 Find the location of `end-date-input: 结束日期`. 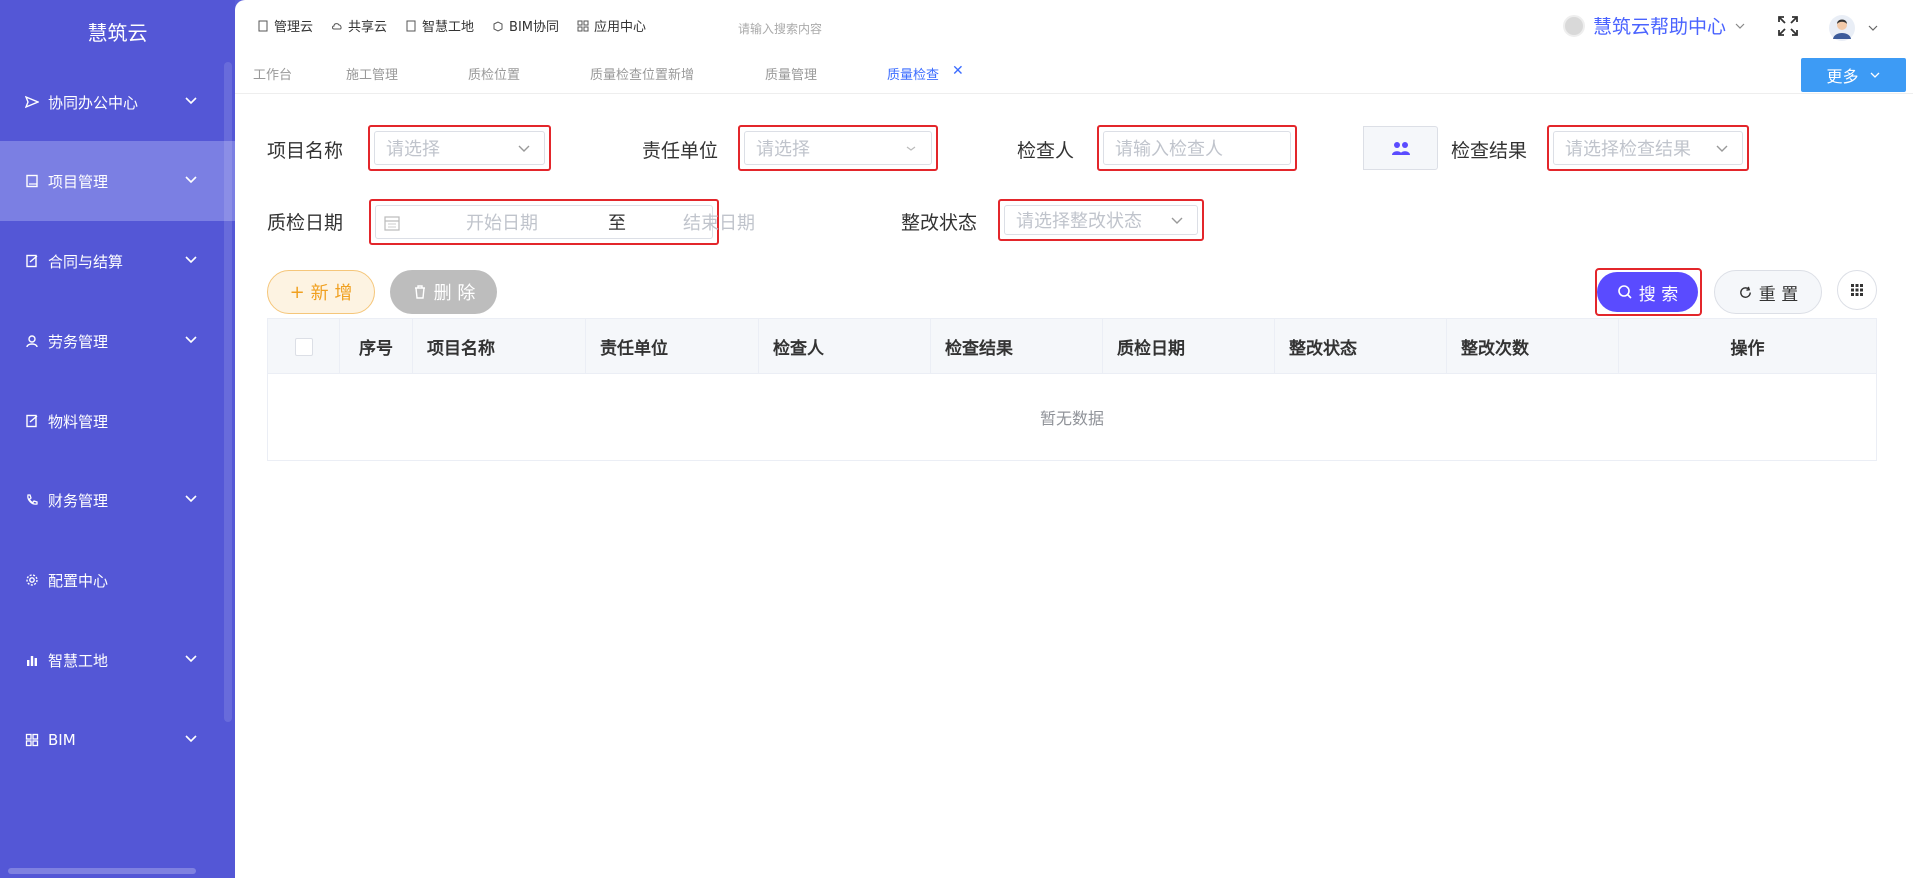

end-date-input: 结束日期 is located at coordinates (719, 222).